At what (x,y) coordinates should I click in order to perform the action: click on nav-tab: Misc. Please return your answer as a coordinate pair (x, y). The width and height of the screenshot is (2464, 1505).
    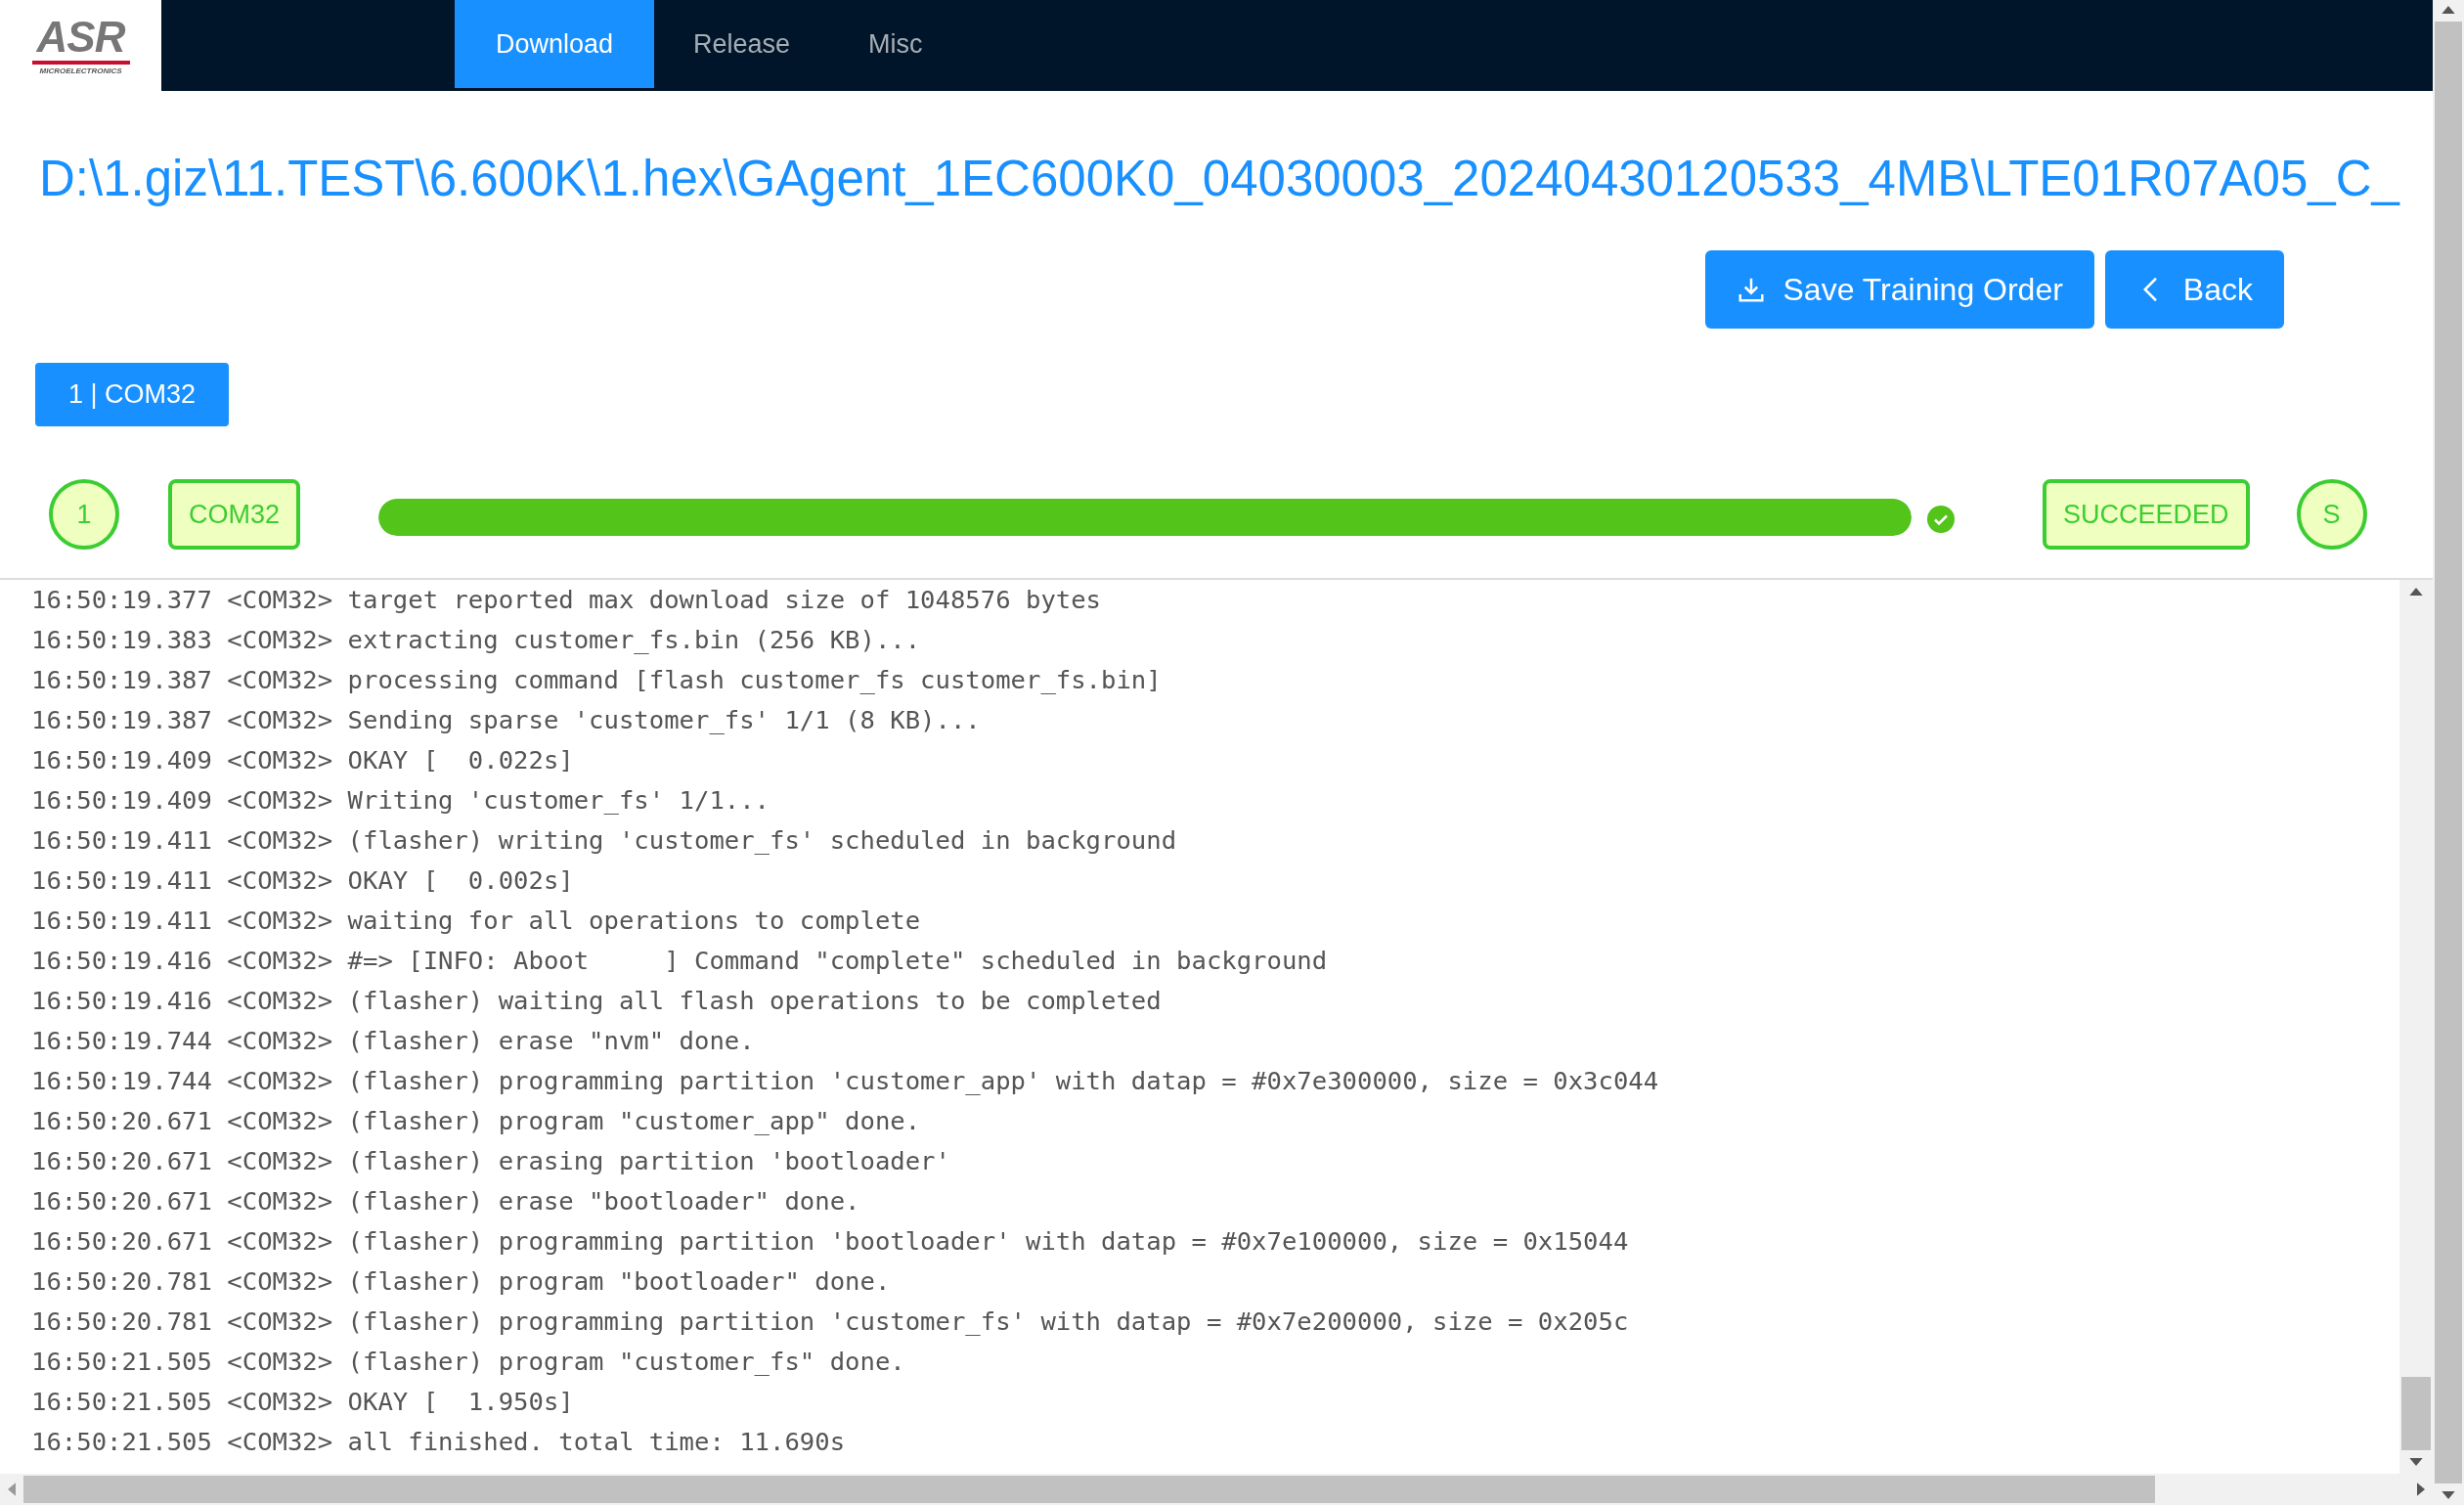
    Looking at the image, I should click on (895, 44).